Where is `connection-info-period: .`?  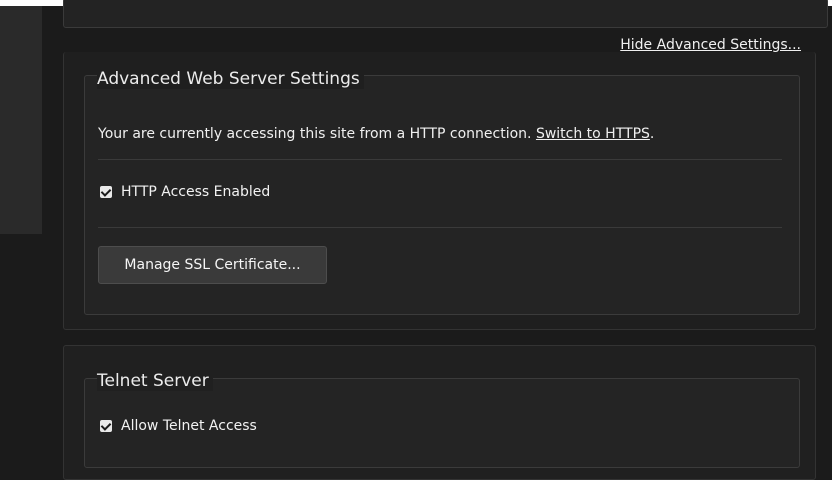
connection-info-period: . is located at coordinates (652, 134).